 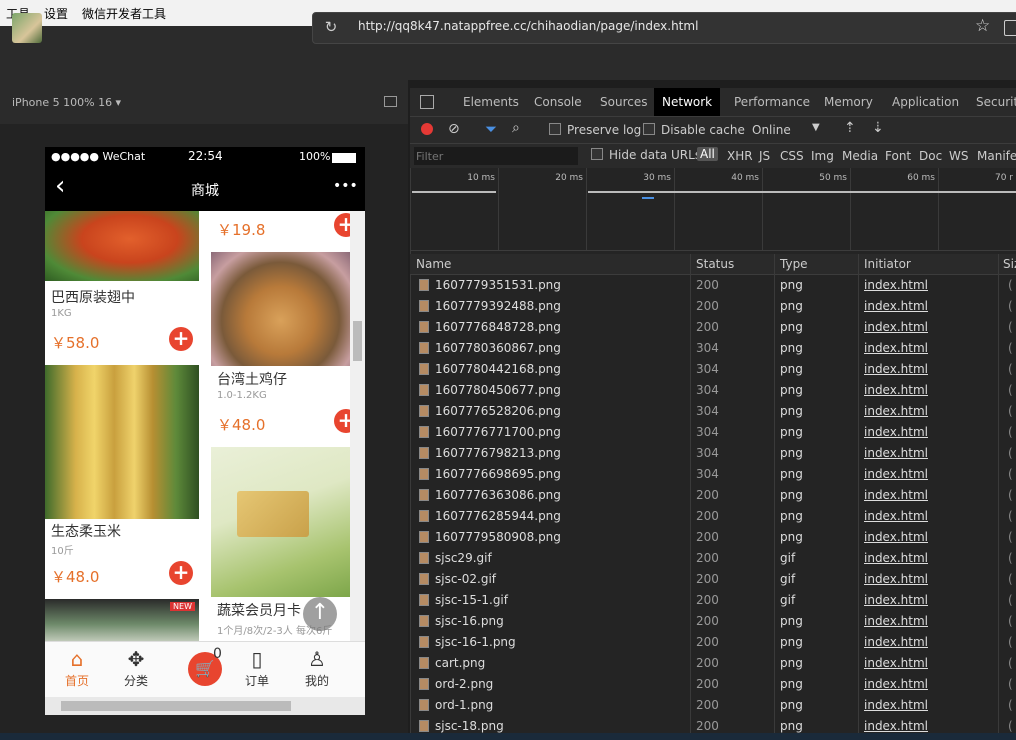 I want to click on request-row: sjsc-02.gif 200 gif index.html (, so click(x=713, y=579).